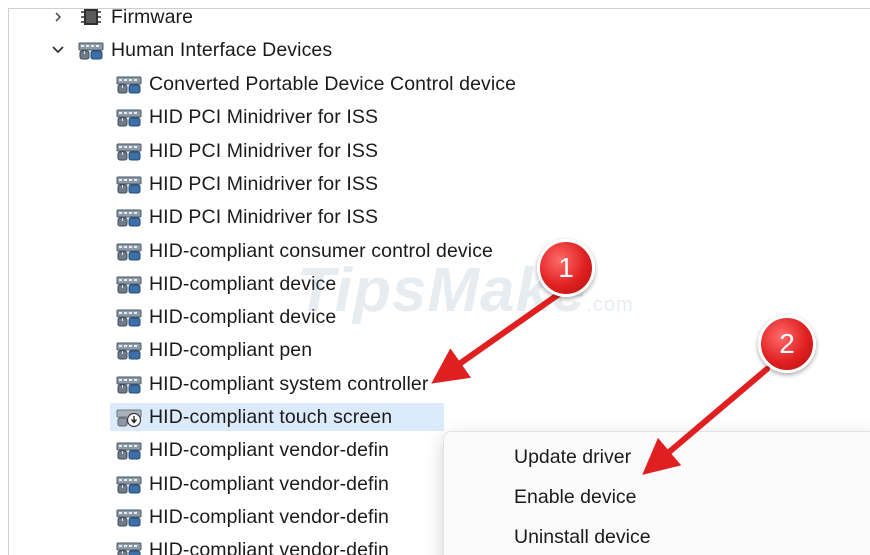 The height and width of the screenshot is (555, 870). What do you see at coordinates (502, 334) in the screenshot?
I see `arrow-to-touch-screen` at bounding box center [502, 334].